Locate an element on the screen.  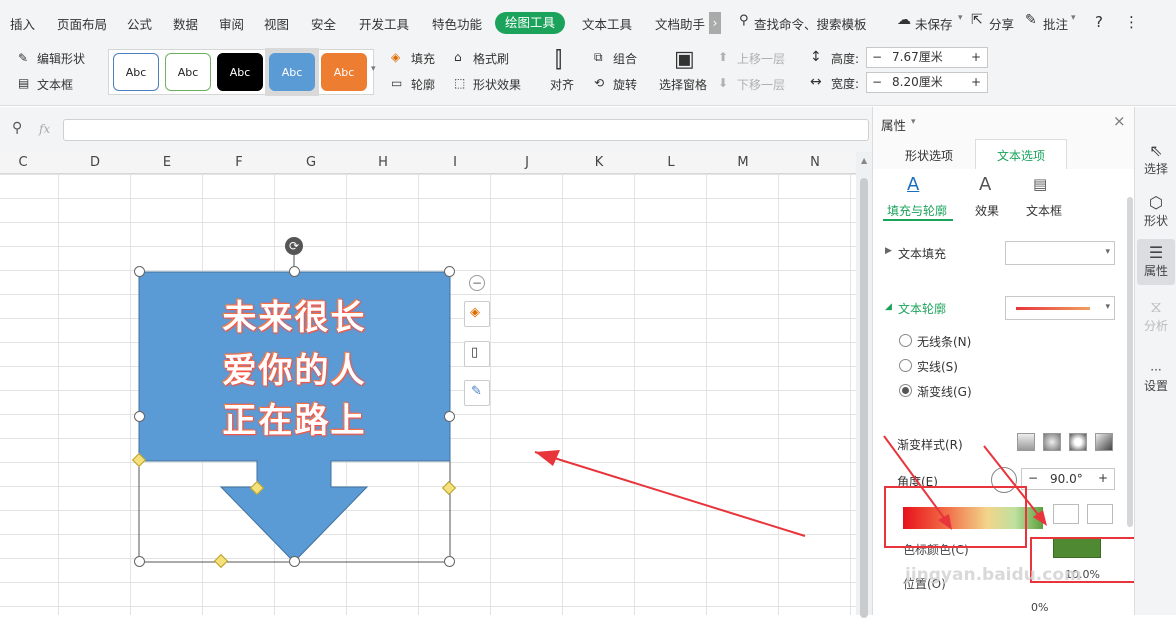
more-button: ⋮ is located at coordinates (1131, 22).